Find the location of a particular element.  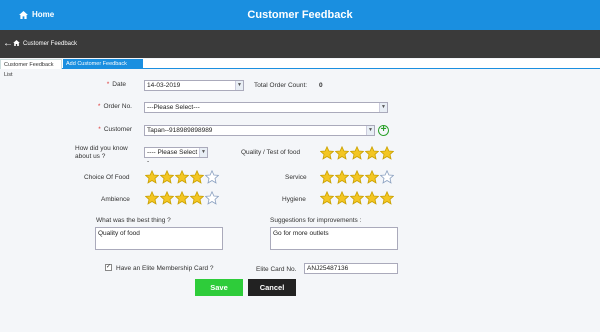

total-order-count-value: 0 is located at coordinates (321, 85).